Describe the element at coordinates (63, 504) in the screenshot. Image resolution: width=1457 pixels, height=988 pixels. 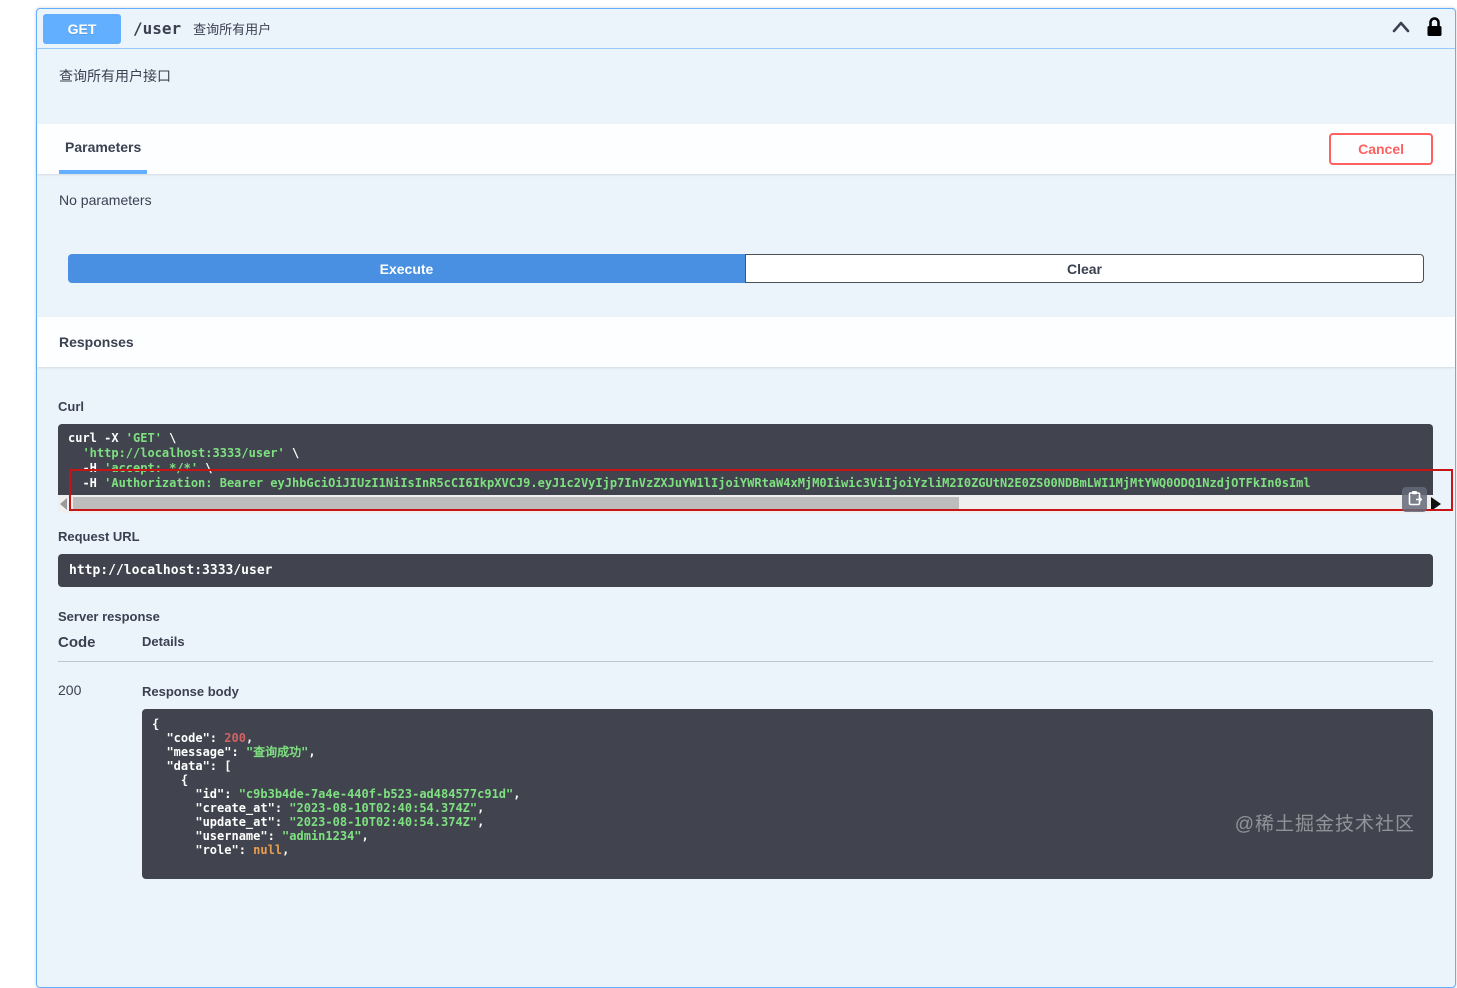
I see `scroll-left-icon` at that location.